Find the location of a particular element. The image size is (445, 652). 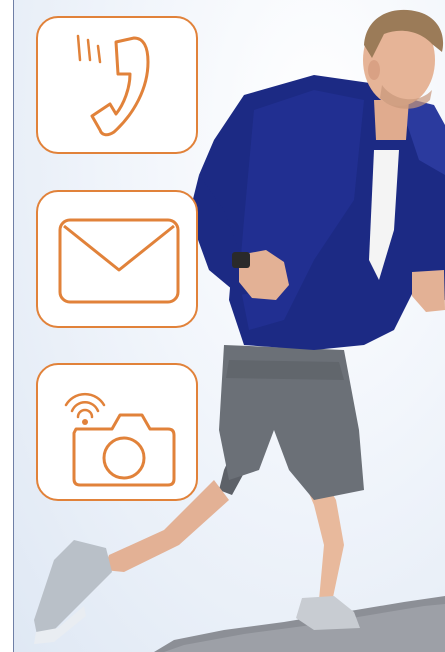

phone-call-icon is located at coordinates (113, 85).